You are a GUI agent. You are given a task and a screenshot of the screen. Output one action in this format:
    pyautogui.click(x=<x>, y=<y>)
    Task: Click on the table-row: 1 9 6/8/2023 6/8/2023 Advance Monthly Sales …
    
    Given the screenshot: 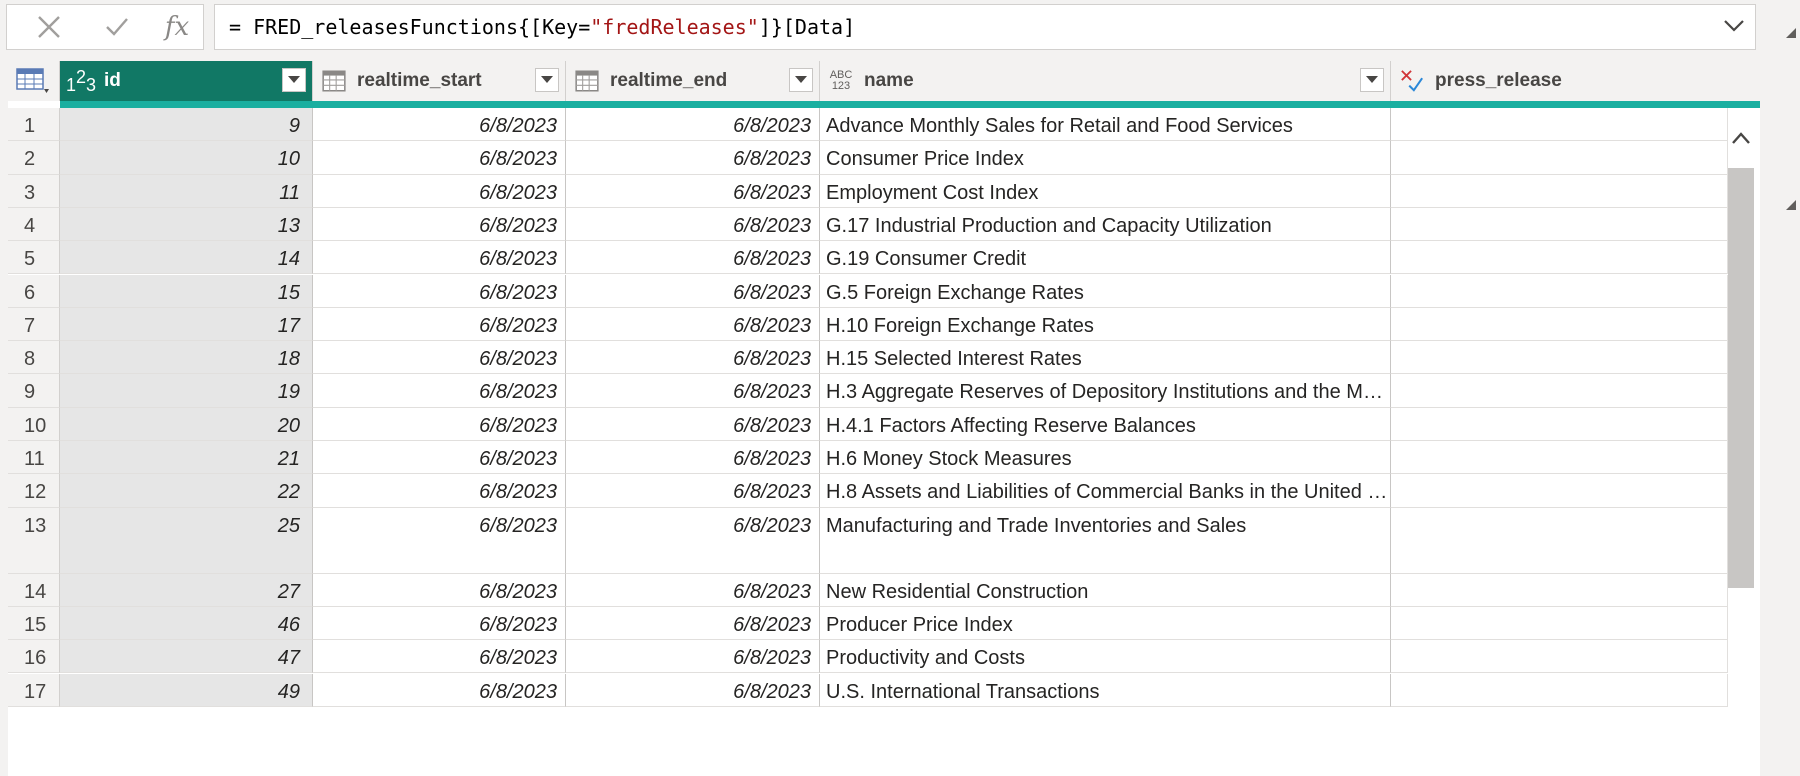 What is the action you would take?
    pyautogui.click(x=868, y=125)
    